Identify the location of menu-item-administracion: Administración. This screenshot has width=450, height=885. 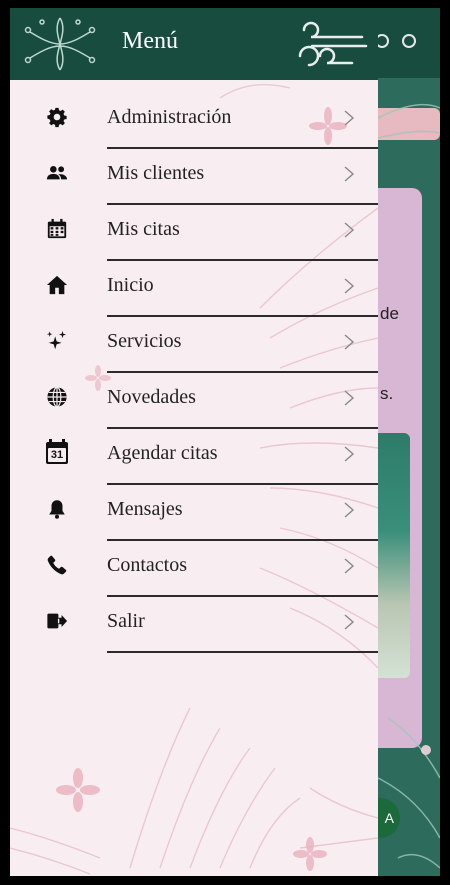
(194, 120).